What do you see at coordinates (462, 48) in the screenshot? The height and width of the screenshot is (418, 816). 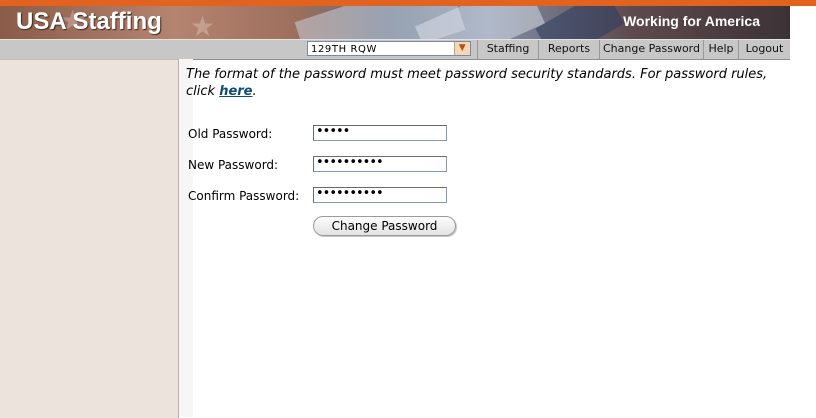 I see `chevron-down-icon: ▼` at bounding box center [462, 48].